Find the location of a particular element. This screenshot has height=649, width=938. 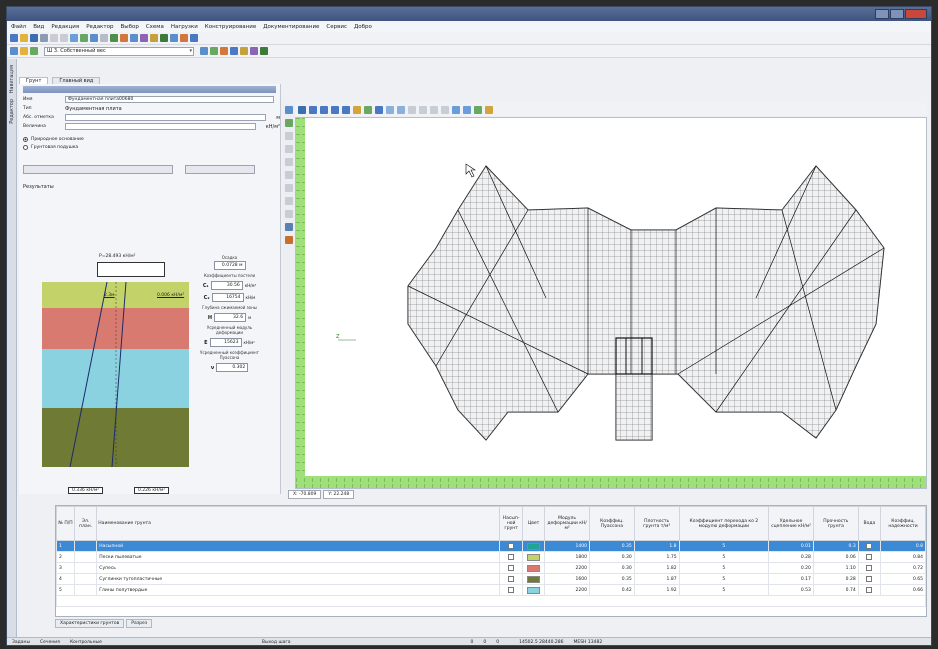

menu-file: Файл is located at coordinates (18, 27).